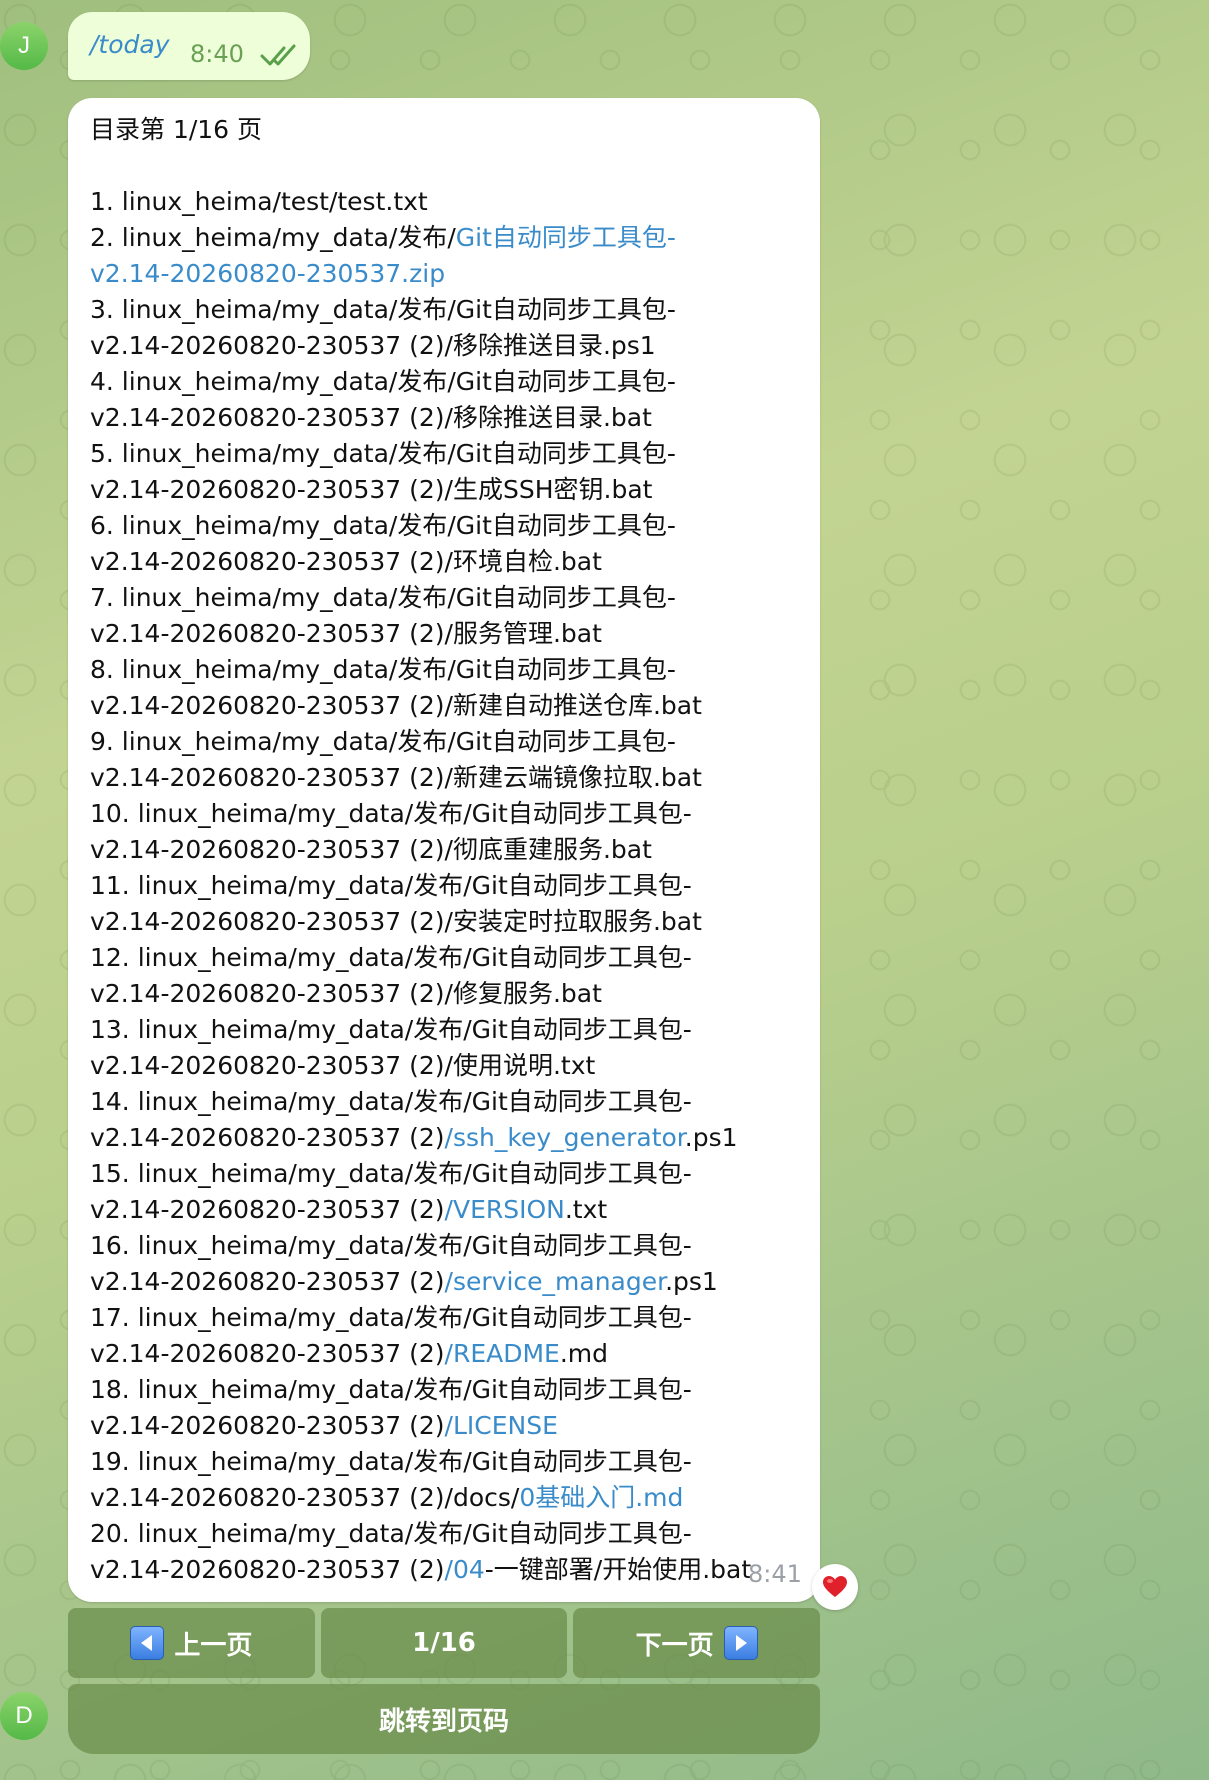 This screenshot has height=1780, width=1209. I want to click on current-page-label: 1/16, so click(444, 1643).